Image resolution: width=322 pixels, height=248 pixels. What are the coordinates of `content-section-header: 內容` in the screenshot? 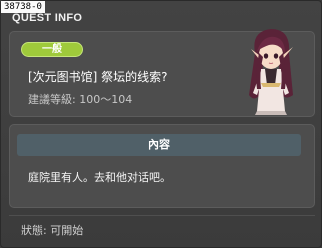 It's located at (159, 145).